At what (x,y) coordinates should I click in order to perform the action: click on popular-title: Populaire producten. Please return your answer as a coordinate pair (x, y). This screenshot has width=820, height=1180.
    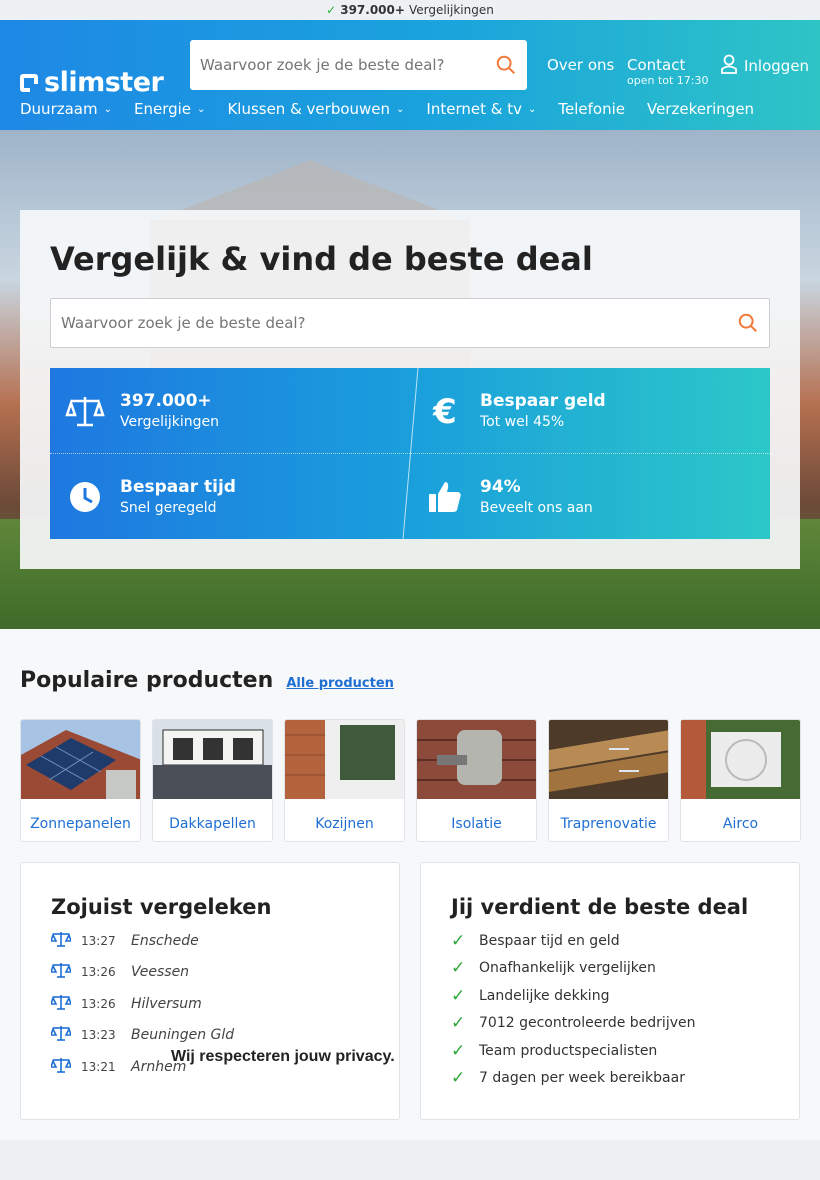
    Looking at the image, I should click on (147, 680).